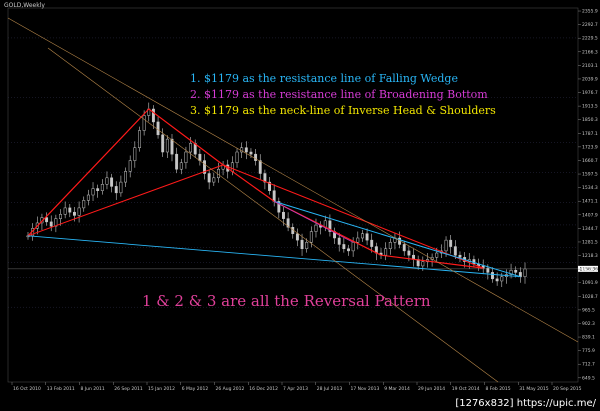 This screenshot has height=411, width=600. What do you see at coordinates (286, 301) in the screenshot?
I see `reversal-pattern-caption: 1 & 2 & 3 are all the Reversal Pattern` at bounding box center [286, 301].